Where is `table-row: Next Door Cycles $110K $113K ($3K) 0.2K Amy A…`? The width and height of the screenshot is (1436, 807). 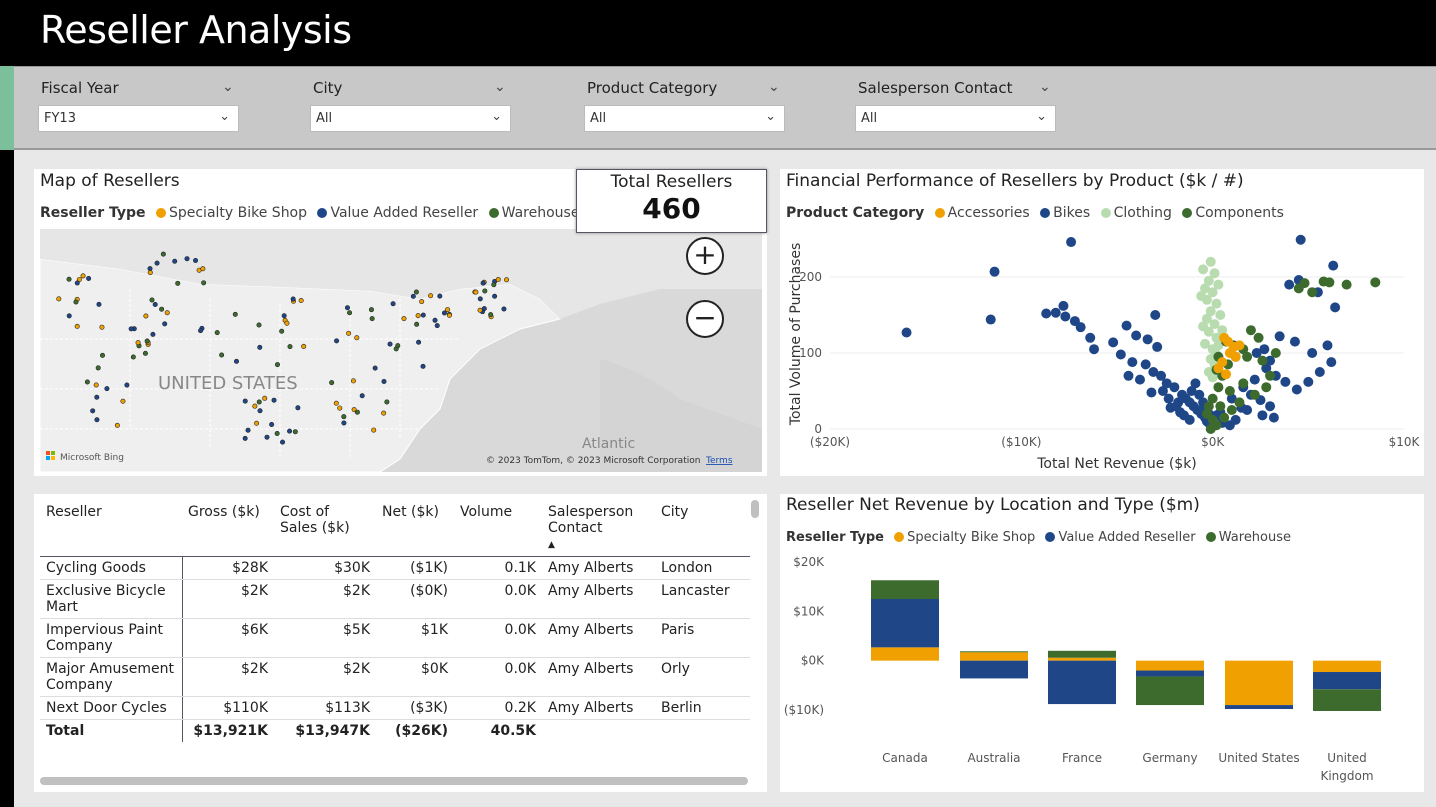
table-row: Next Door Cycles $110K $113K ($3K) 0.2K Amy A… is located at coordinates (395, 708).